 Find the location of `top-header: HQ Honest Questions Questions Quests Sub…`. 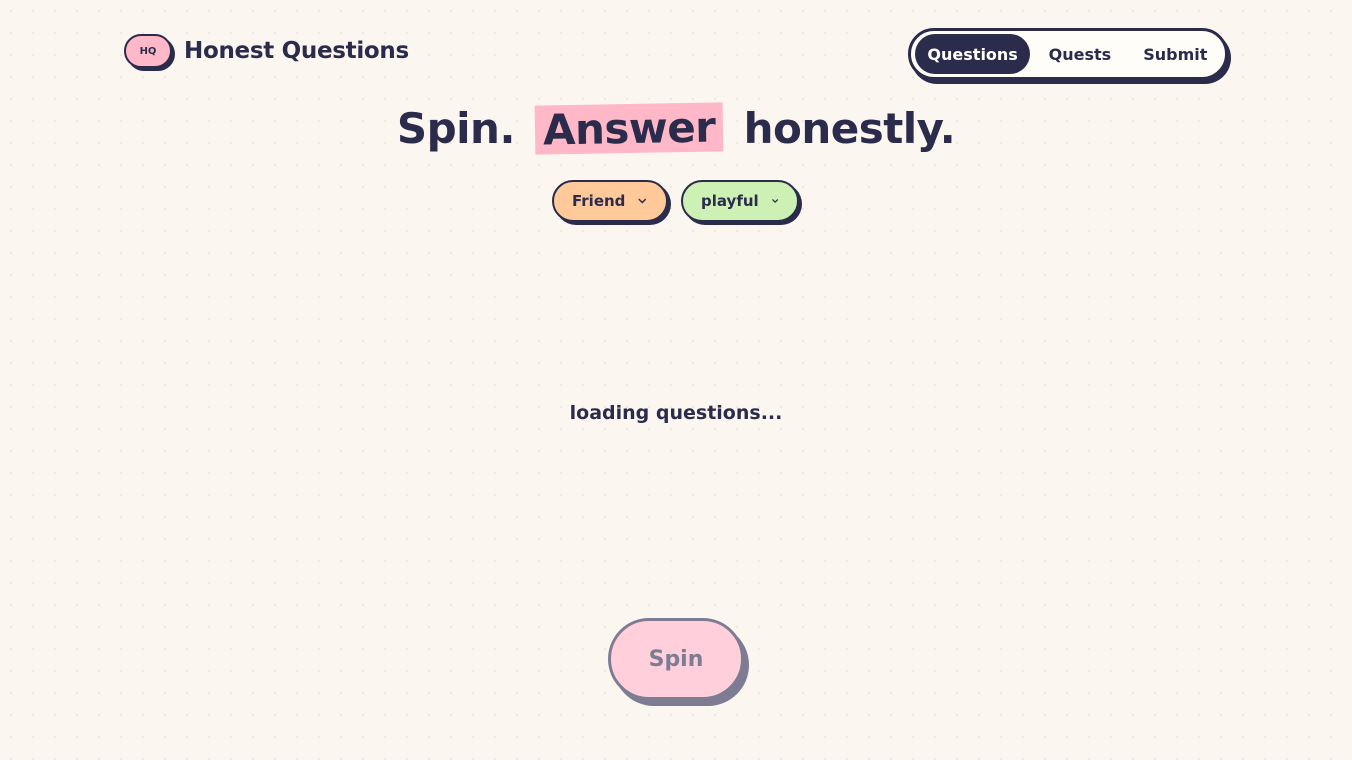

top-header: HQ Honest Questions Questions Quests Sub… is located at coordinates (676, 50).